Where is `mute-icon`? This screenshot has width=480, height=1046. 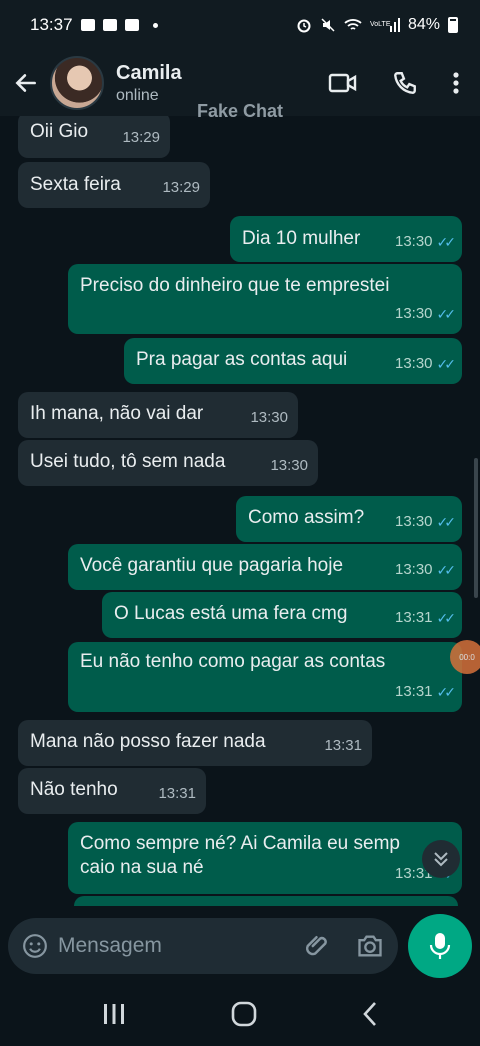 mute-icon is located at coordinates (328, 25).